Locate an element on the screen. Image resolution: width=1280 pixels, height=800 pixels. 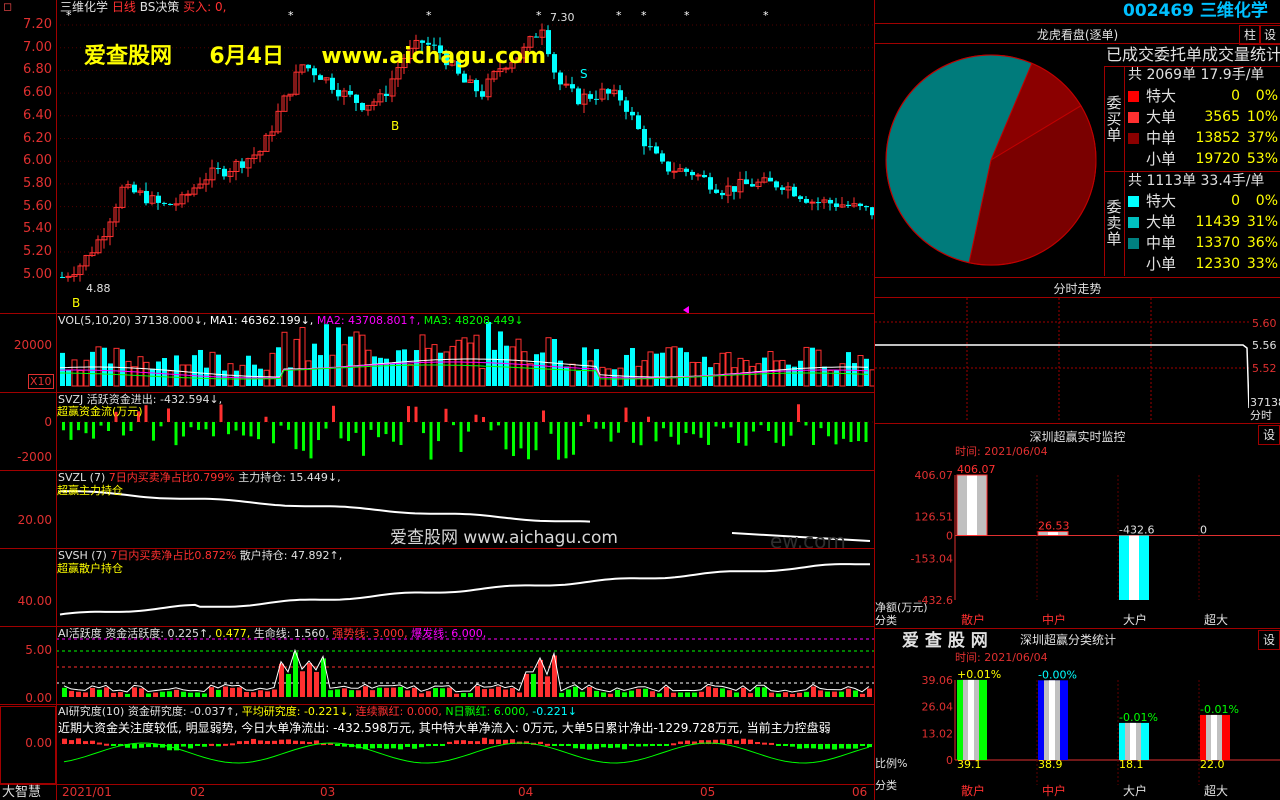
sell-row-label: 小单 is located at coordinates (1161, 264).